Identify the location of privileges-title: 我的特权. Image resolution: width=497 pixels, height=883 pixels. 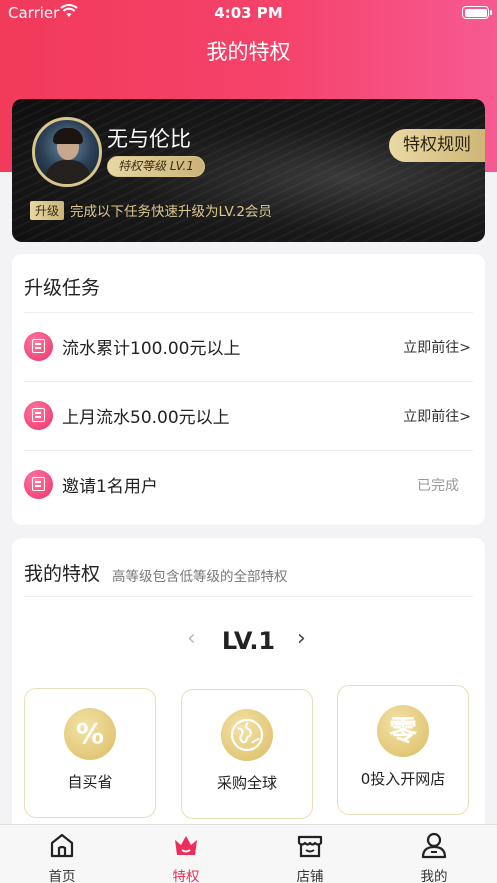
(62, 574).